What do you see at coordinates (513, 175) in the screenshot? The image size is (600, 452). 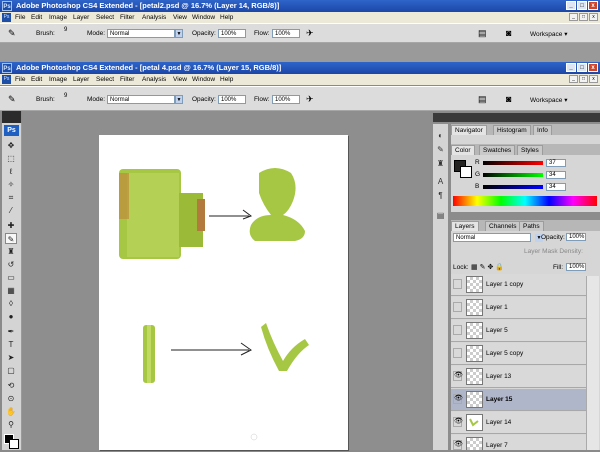 I see `green-slider` at bounding box center [513, 175].